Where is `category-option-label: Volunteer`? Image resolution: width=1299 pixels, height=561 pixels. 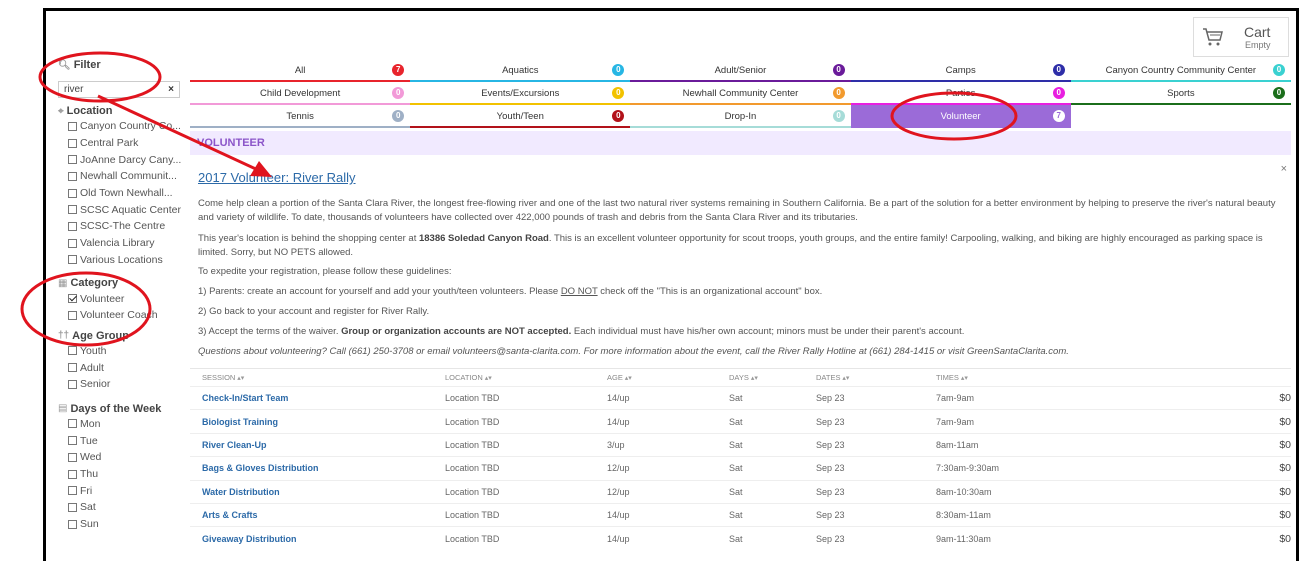 category-option-label: Volunteer is located at coordinates (102, 298).